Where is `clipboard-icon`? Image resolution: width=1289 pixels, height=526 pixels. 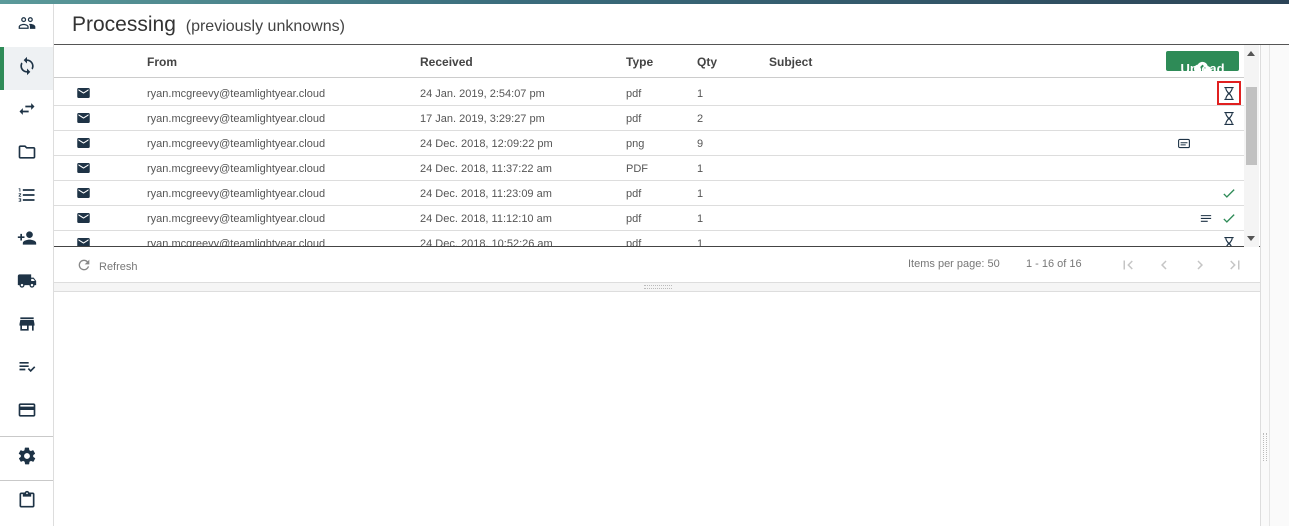 clipboard-icon is located at coordinates (27, 502).